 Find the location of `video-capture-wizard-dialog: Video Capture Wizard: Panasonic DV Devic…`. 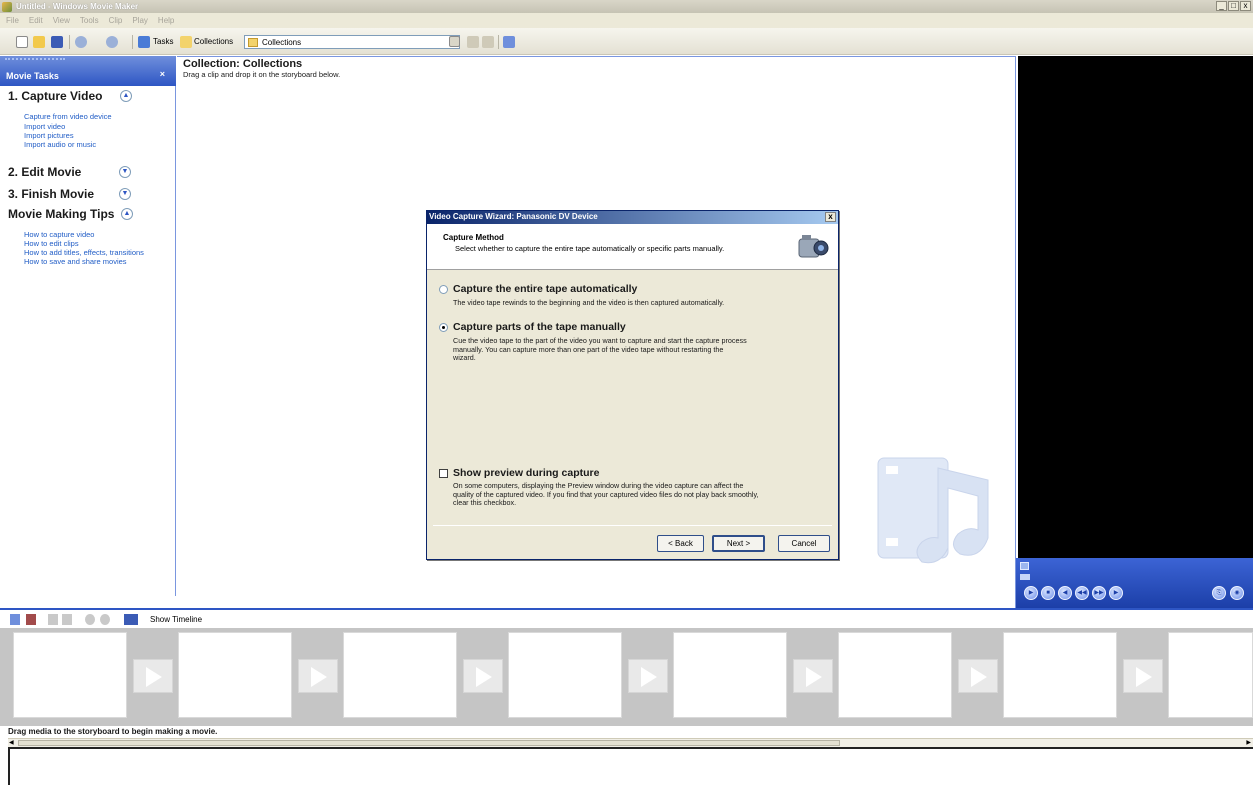

video-capture-wizard-dialog: Video Capture Wizard: Panasonic DV Devic… is located at coordinates (632, 385).